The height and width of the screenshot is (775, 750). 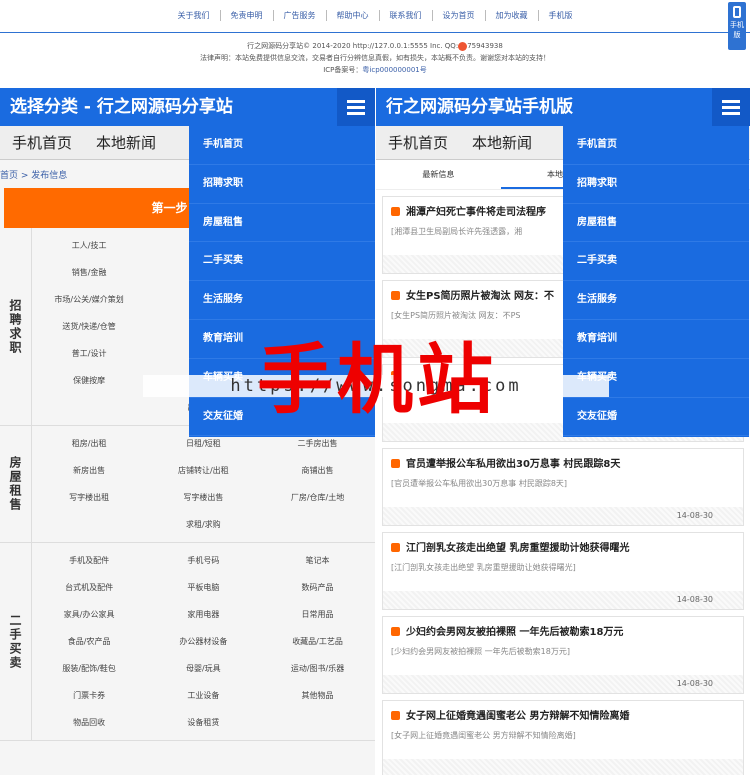 I want to click on news-title: 少妇约会男网友被拍裸照 一年先后被勒索18万元, so click(x=563, y=630).